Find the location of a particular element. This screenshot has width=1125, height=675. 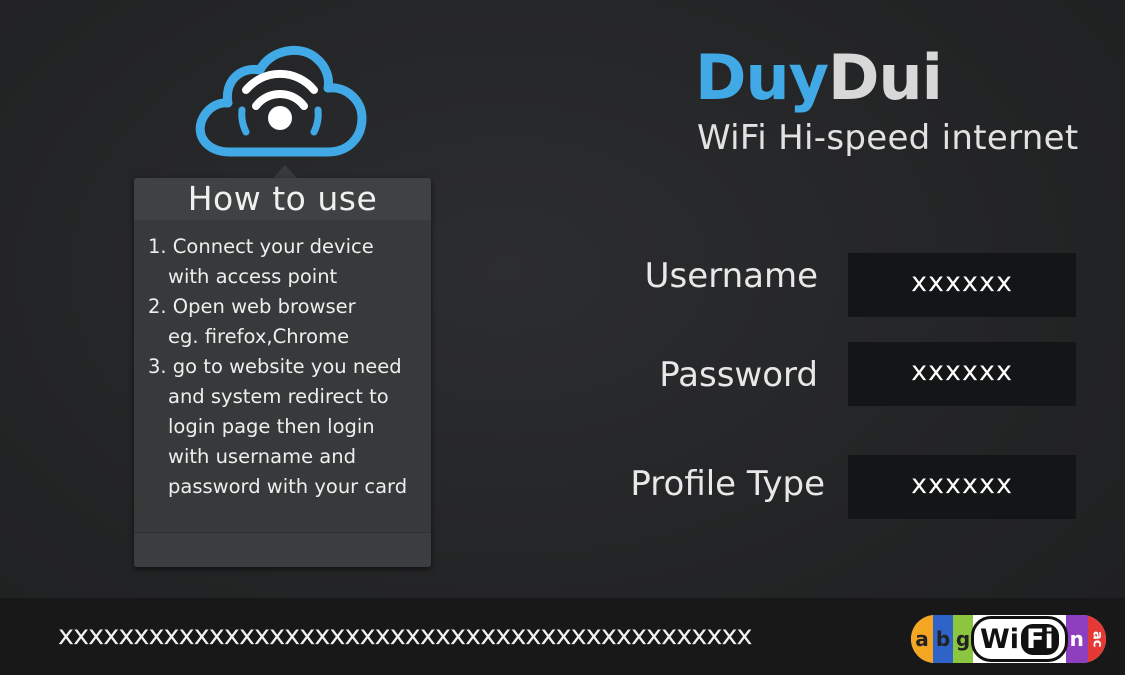

profile-type-label: Profile Type is located at coordinates (727, 484).